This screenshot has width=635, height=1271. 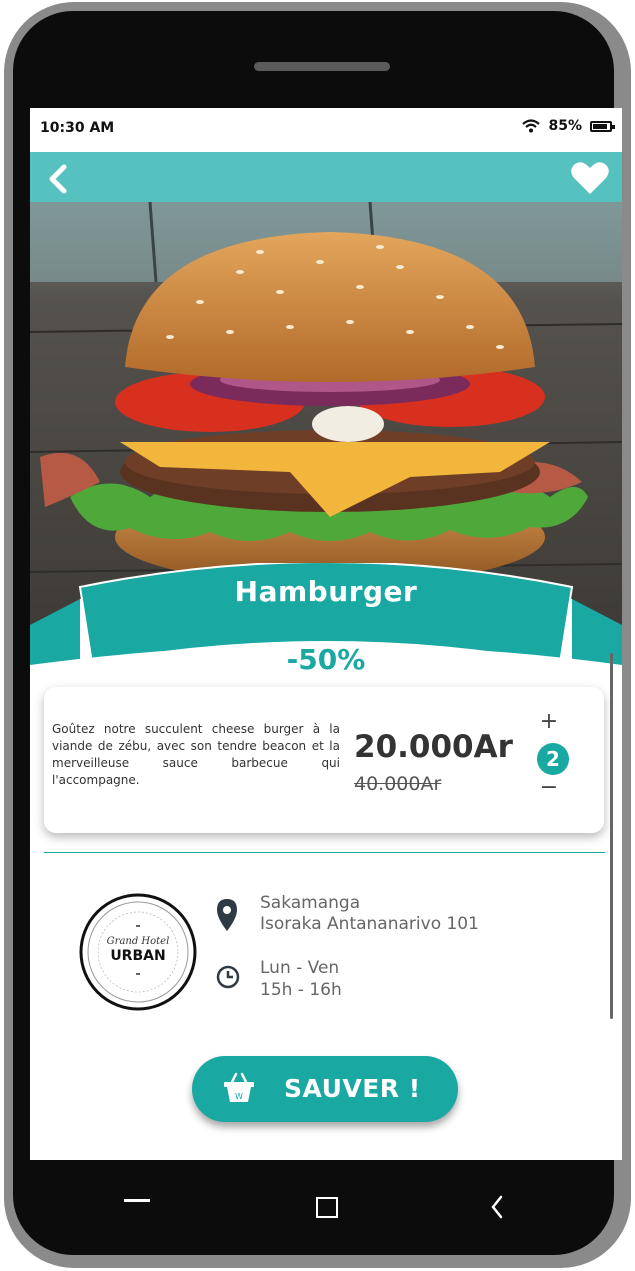 I want to click on quantity-decrease-button: −, so click(x=549, y=787).